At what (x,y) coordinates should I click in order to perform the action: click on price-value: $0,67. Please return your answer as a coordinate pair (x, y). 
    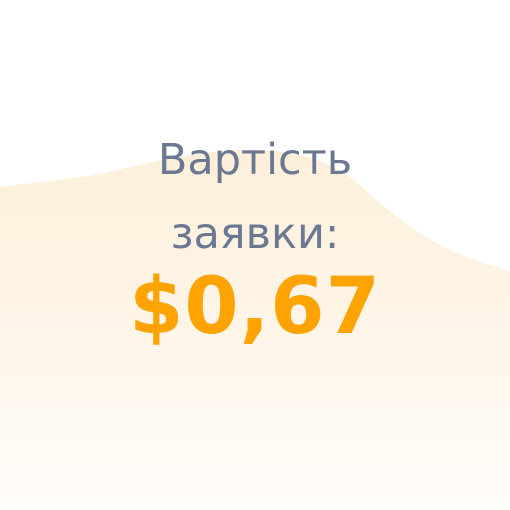
    Looking at the image, I should click on (255, 307).